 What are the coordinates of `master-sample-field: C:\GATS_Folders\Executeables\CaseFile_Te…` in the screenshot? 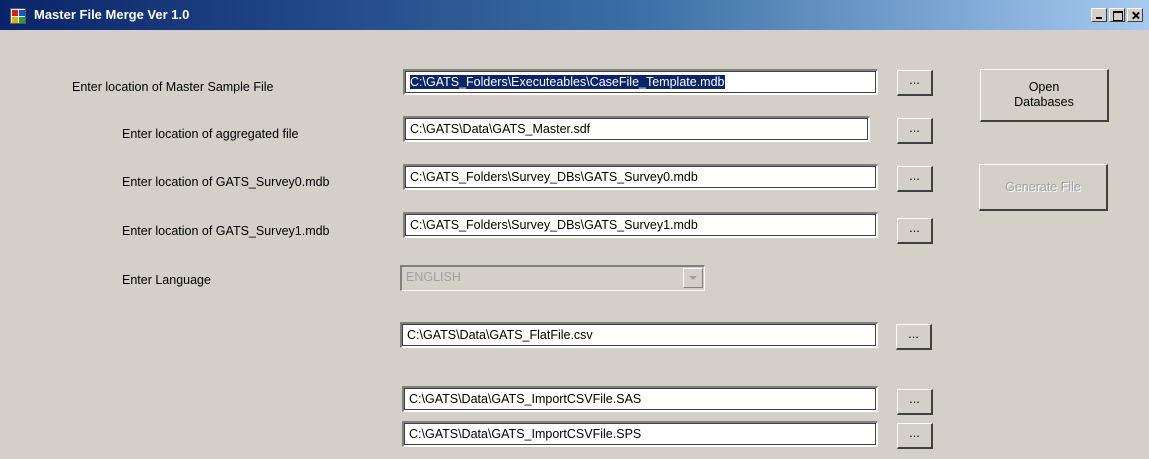 It's located at (640, 82).